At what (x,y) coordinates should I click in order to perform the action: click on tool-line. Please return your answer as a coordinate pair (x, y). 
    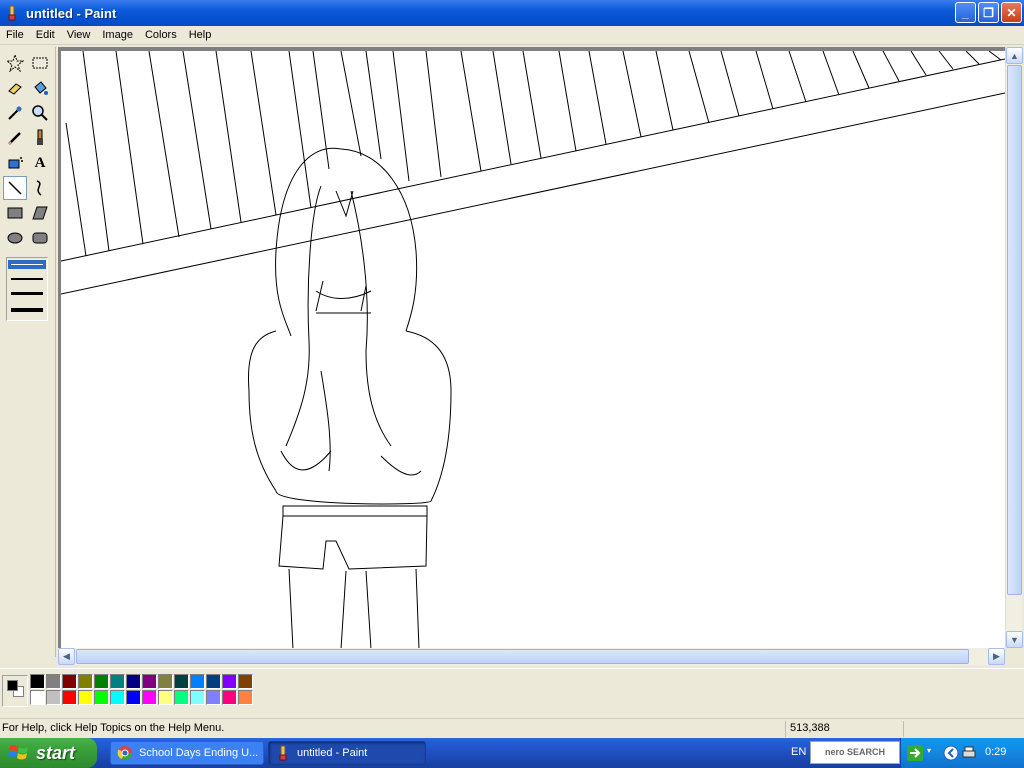
    Looking at the image, I should click on (15, 188).